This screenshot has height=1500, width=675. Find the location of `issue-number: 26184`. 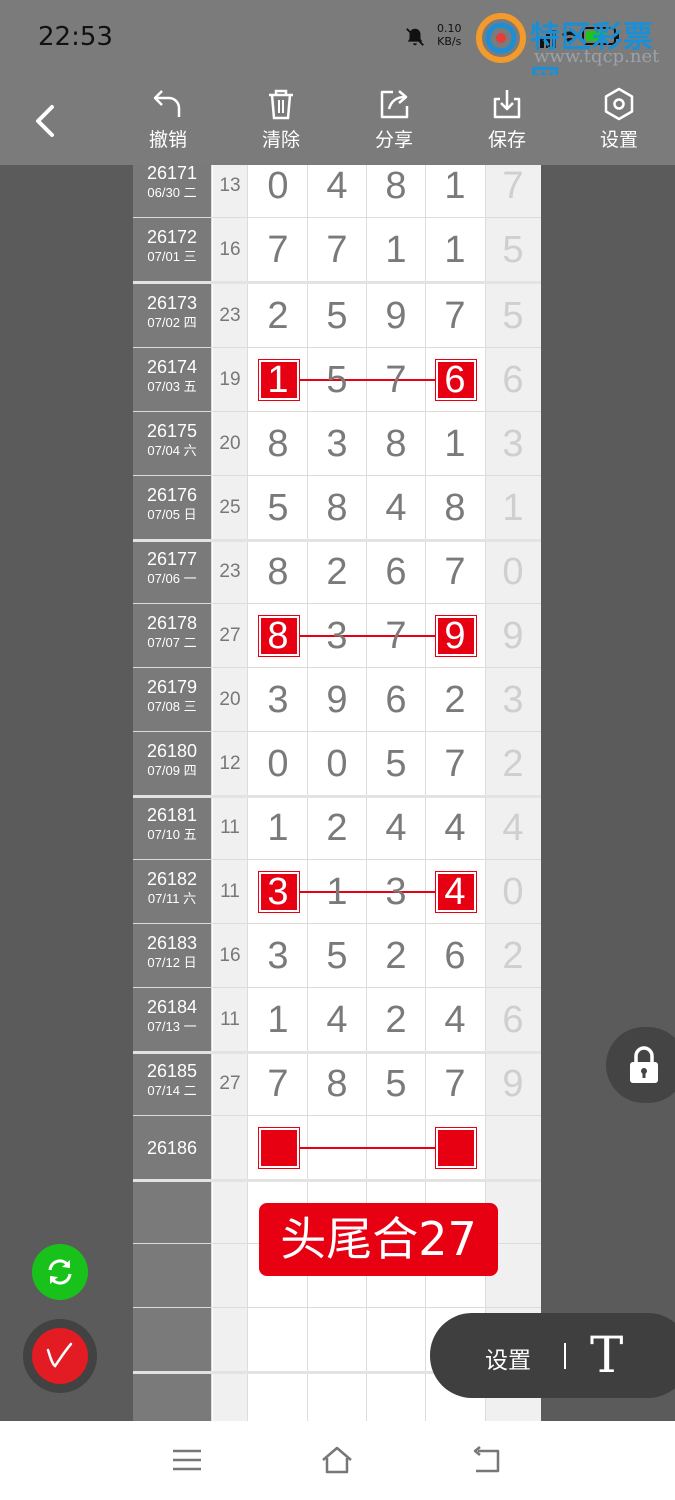

issue-number: 26184 is located at coordinates (172, 1007).